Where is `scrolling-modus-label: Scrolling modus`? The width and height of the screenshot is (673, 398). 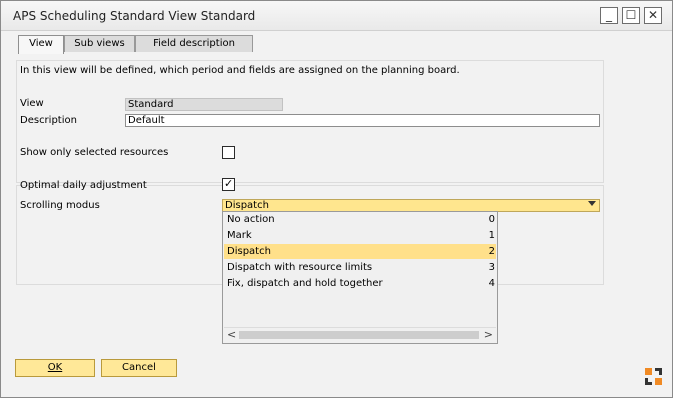 scrolling-modus-label: Scrolling modus is located at coordinates (60, 205).